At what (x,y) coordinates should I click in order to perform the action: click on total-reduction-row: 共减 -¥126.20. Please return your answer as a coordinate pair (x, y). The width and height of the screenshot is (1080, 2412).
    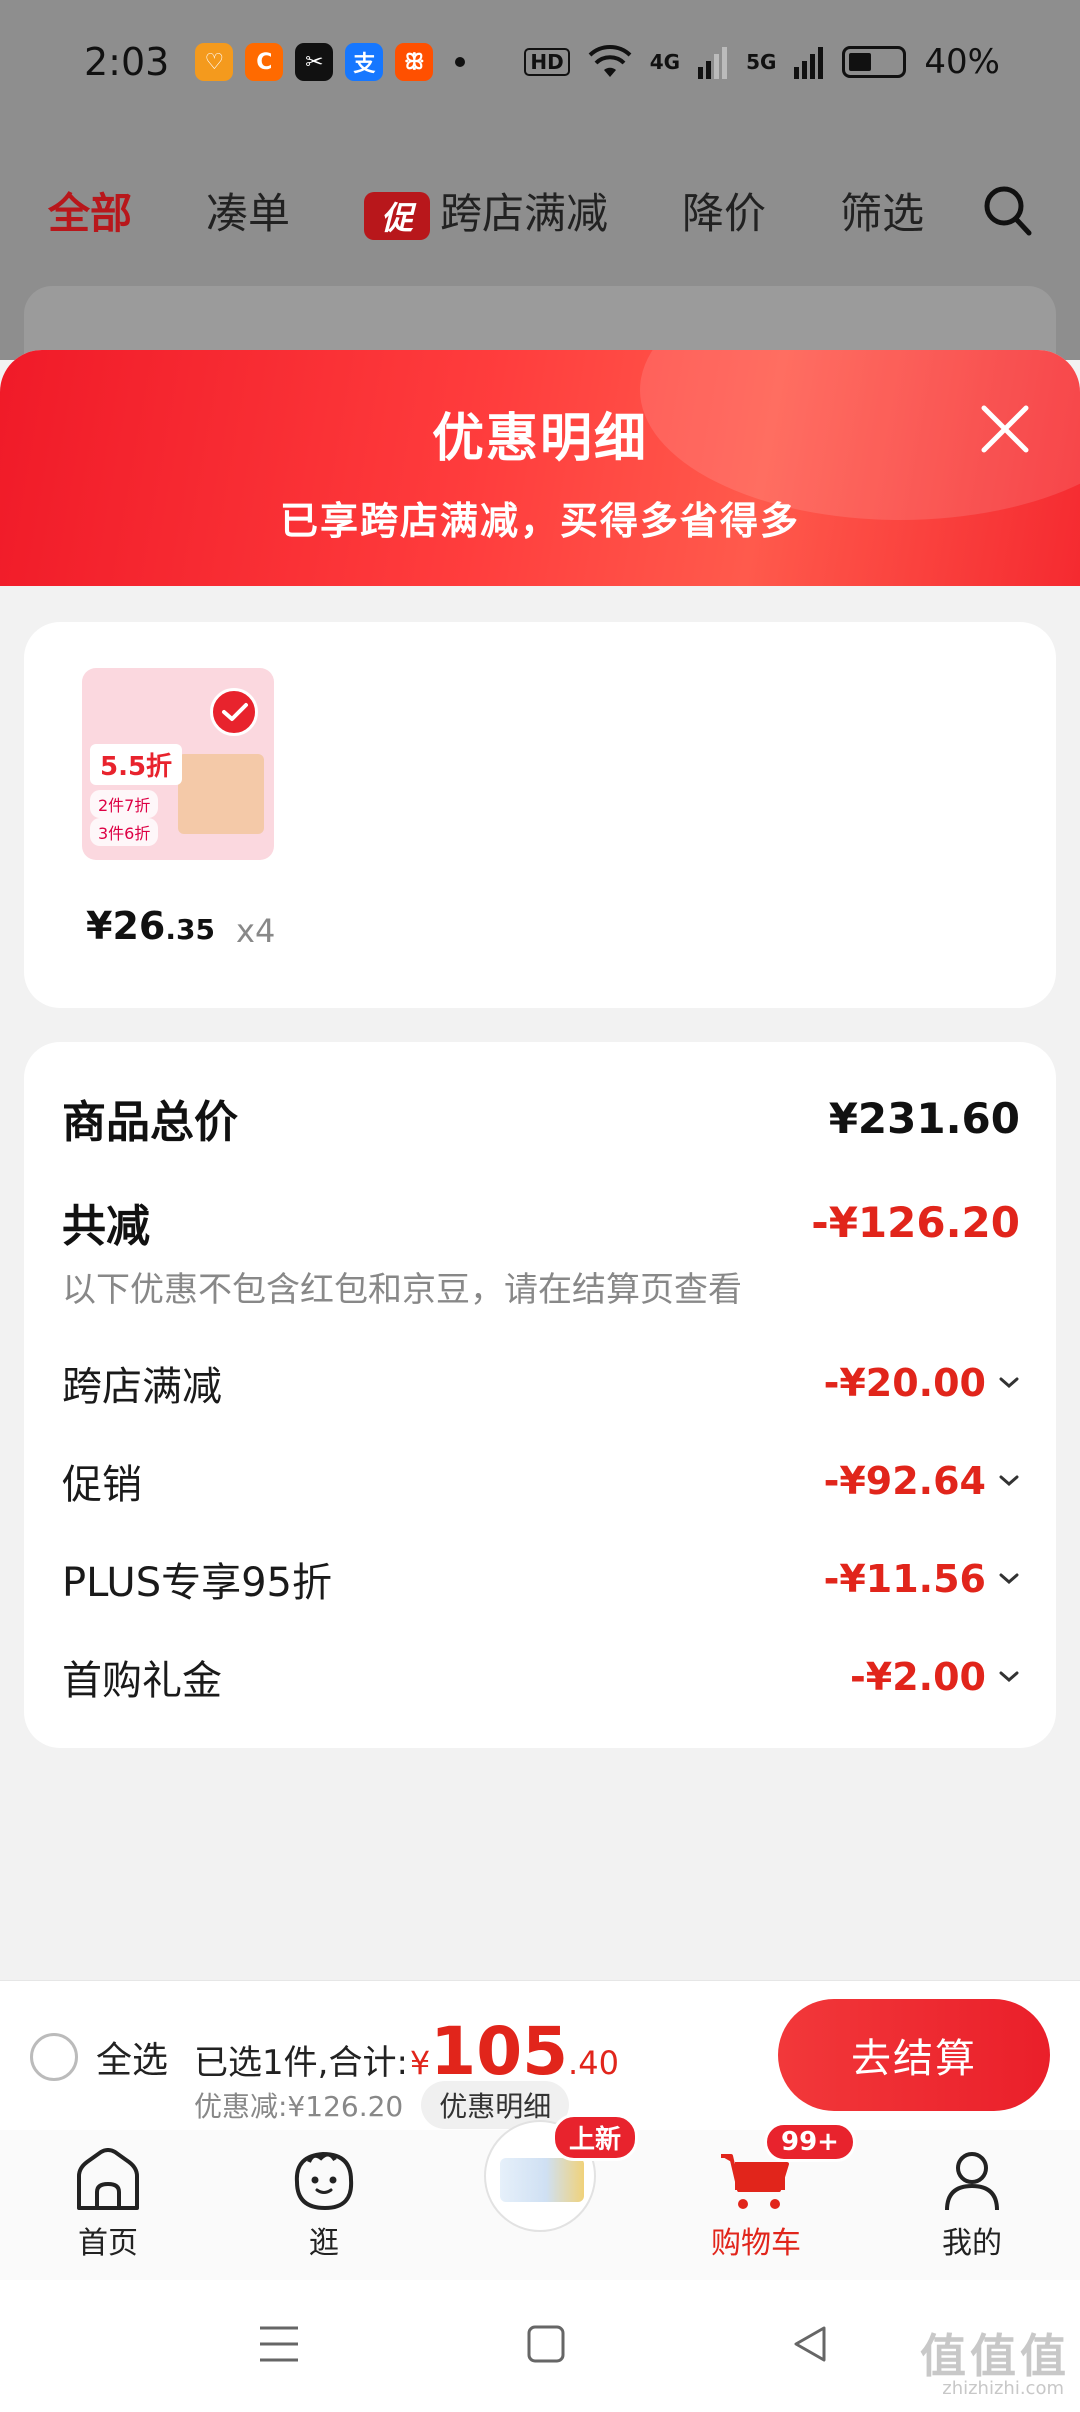
    Looking at the image, I should click on (541, 1222).